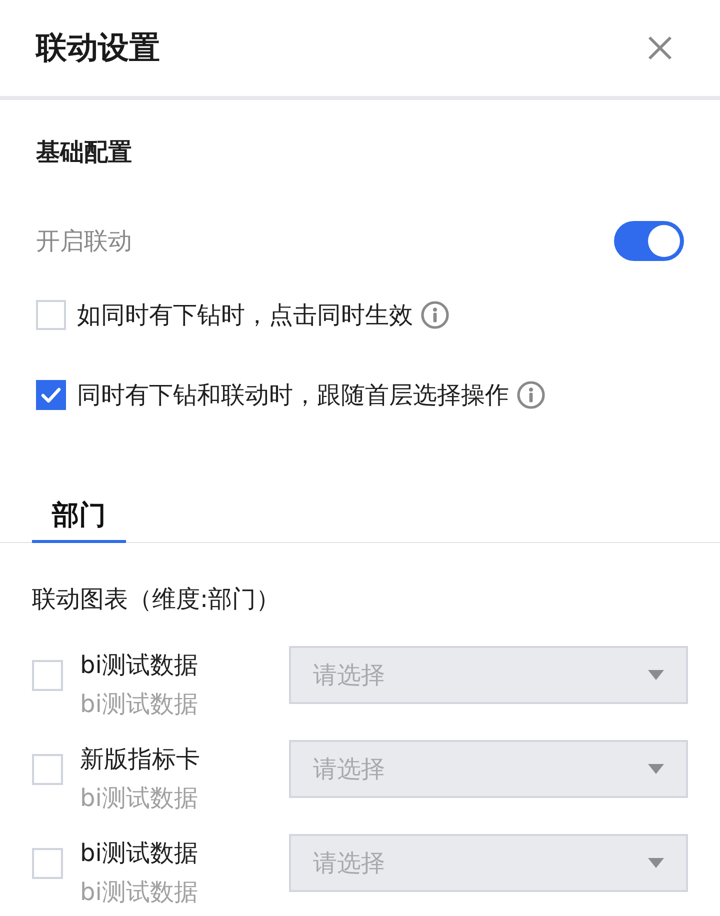 Image resolution: width=720 pixels, height=916 pixels. What do you see at coordinates (84, 241) in the screenshot?
I see `toggle-label: 开启联动` at bounding box center [84, 241].